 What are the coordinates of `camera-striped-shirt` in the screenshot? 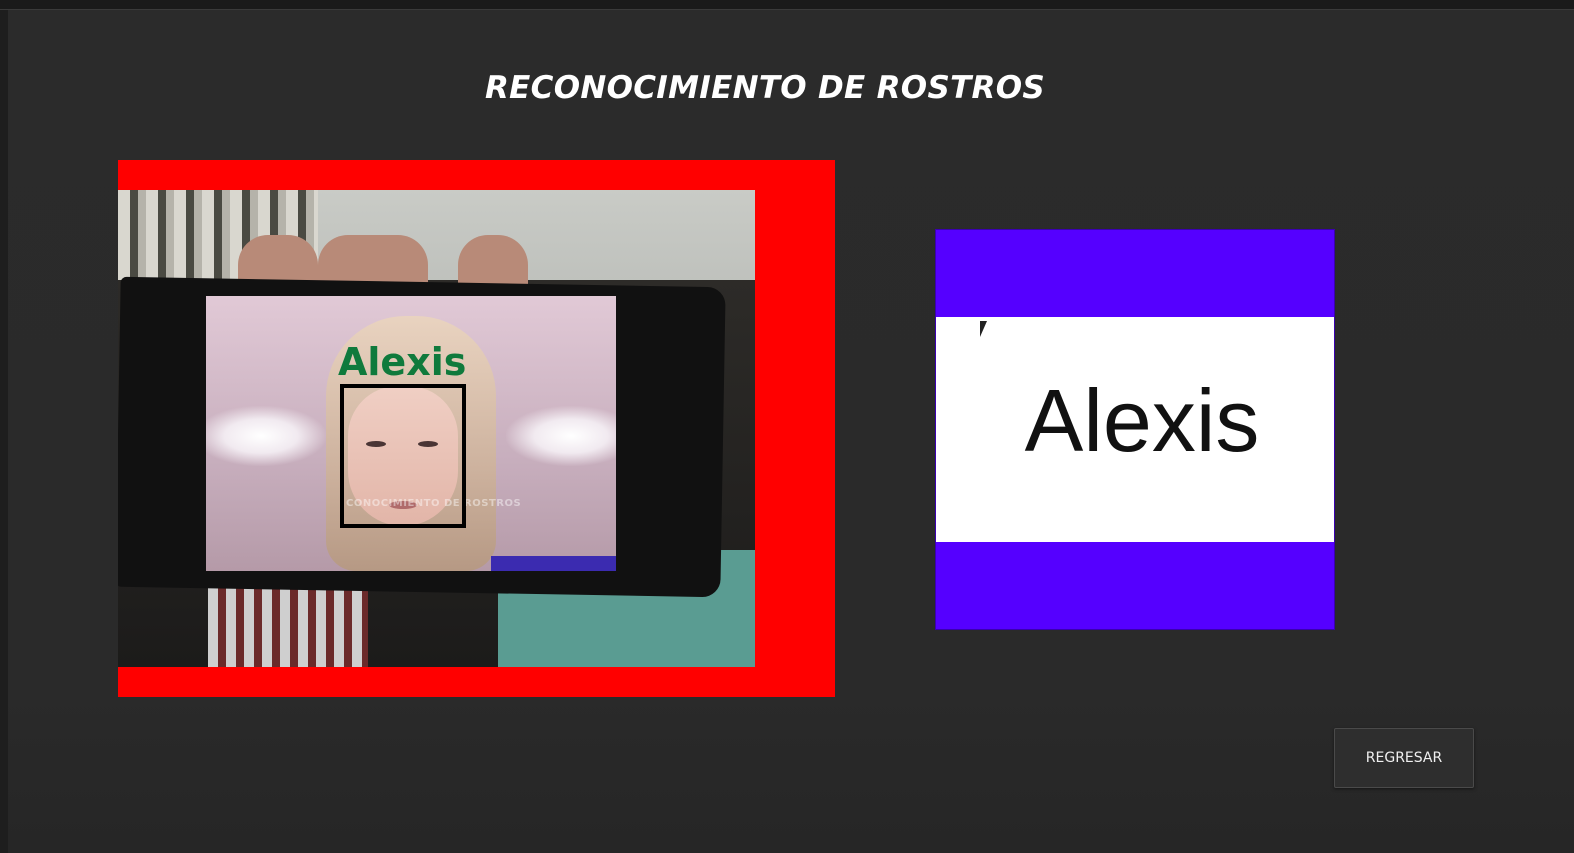 It's located at (288, 626).